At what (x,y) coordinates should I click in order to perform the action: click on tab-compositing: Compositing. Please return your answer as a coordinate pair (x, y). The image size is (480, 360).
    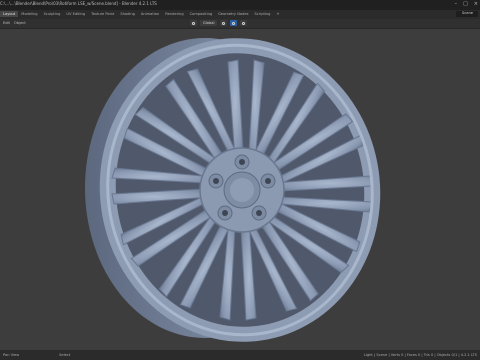
    Looking at the image, I should click on (201, 14).